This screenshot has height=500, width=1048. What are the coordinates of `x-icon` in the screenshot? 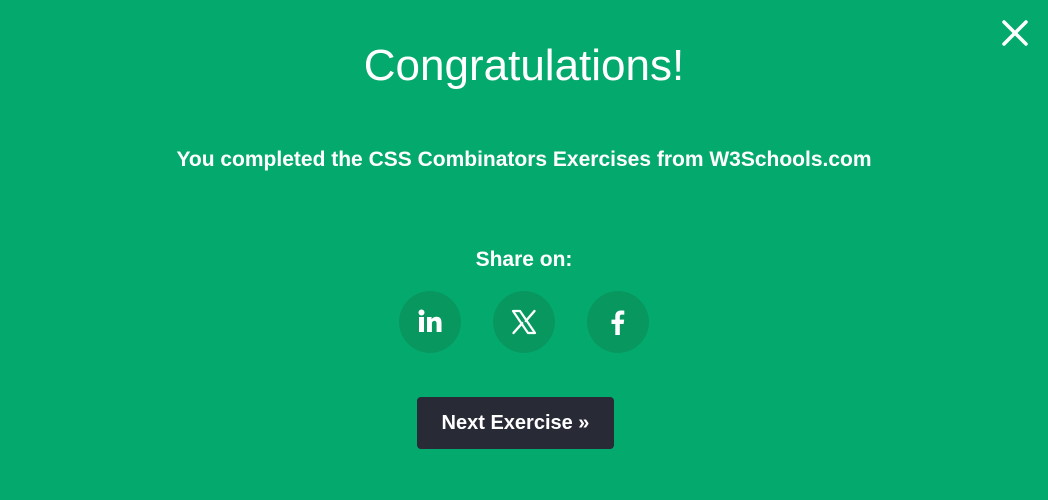 It's located at (524, 322).